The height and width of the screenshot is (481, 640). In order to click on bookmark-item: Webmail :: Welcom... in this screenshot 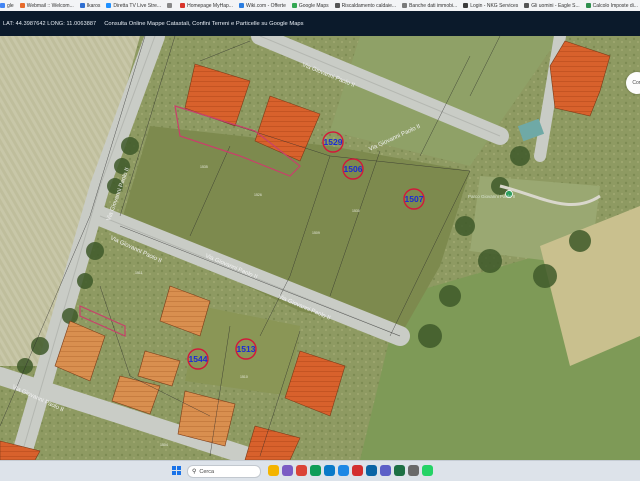, I will do `click(46, 5)`.